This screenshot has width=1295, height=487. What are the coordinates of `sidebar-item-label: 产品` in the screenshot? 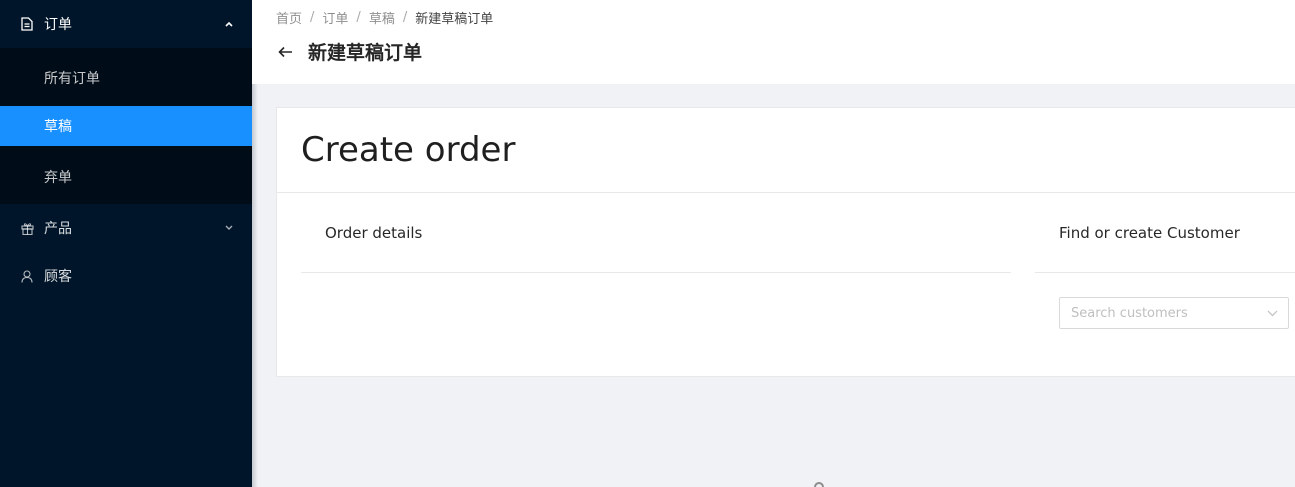 It's located at (58, 229).